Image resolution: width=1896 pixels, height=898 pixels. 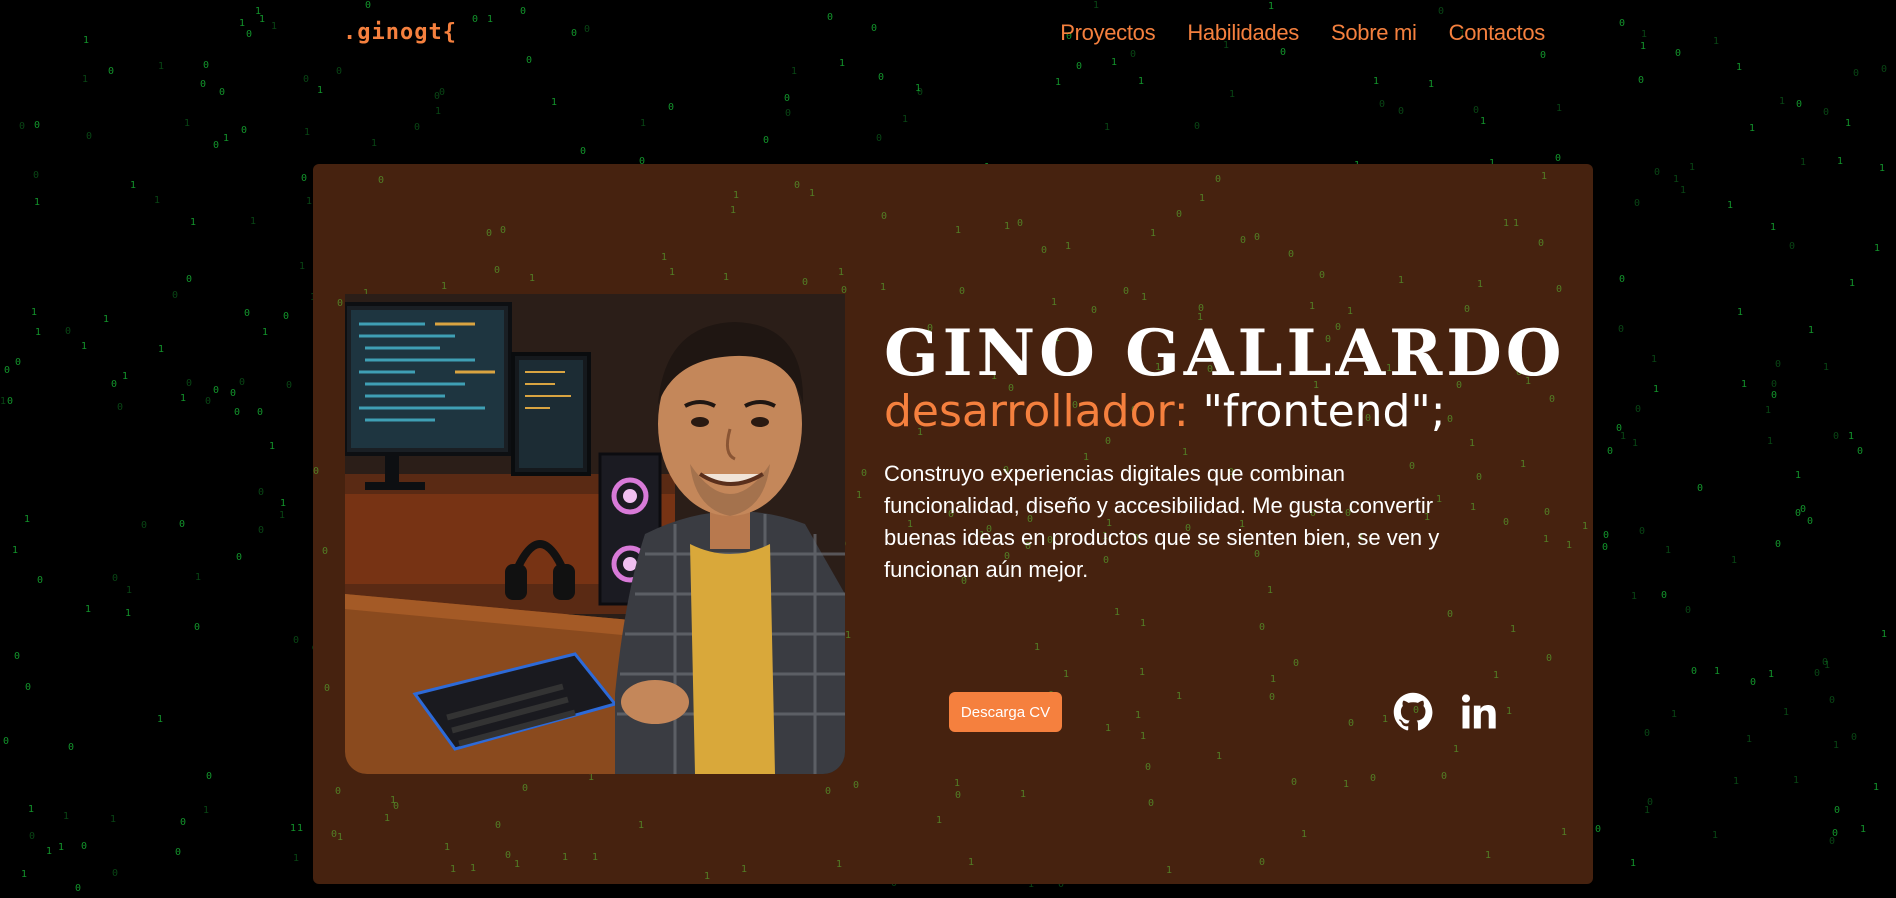 I want to click on nav-links: Proyectos Habilidades Sobre mi Contactos, so click(x=1302, y=33).